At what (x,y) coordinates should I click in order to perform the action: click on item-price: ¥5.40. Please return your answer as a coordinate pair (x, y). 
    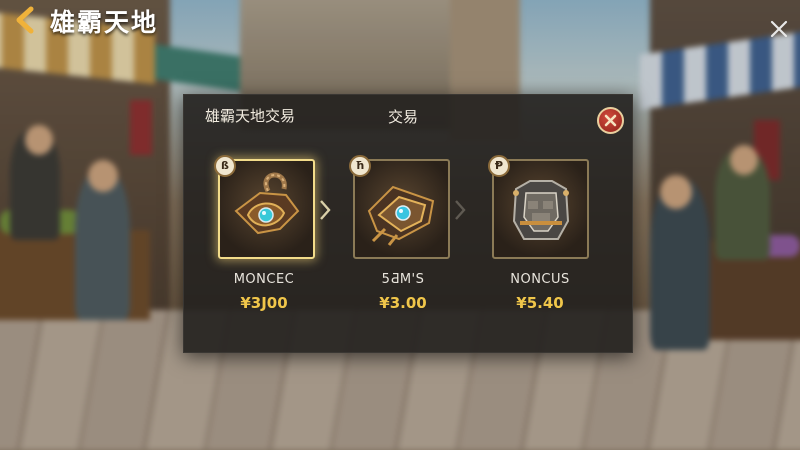
    Looking at the image, I should click on (540, 303).